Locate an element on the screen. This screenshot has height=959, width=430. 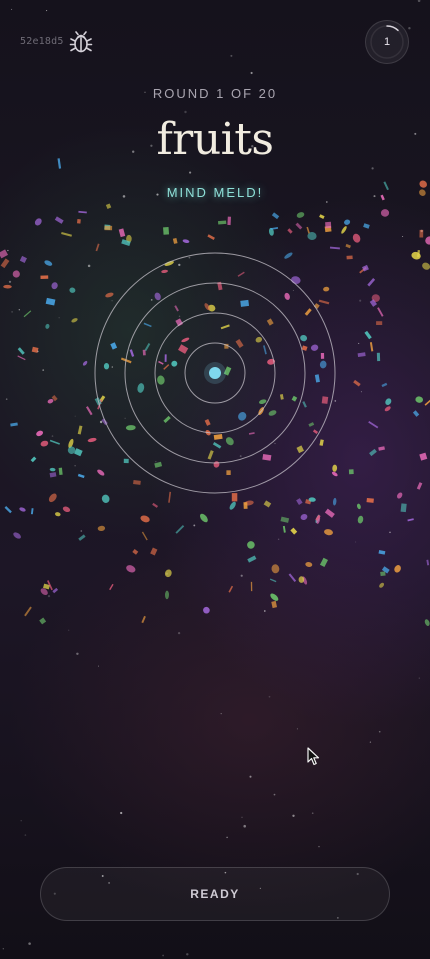
round-indicator: ROUND 1 OF 20 is located at coordinates (215, 93).